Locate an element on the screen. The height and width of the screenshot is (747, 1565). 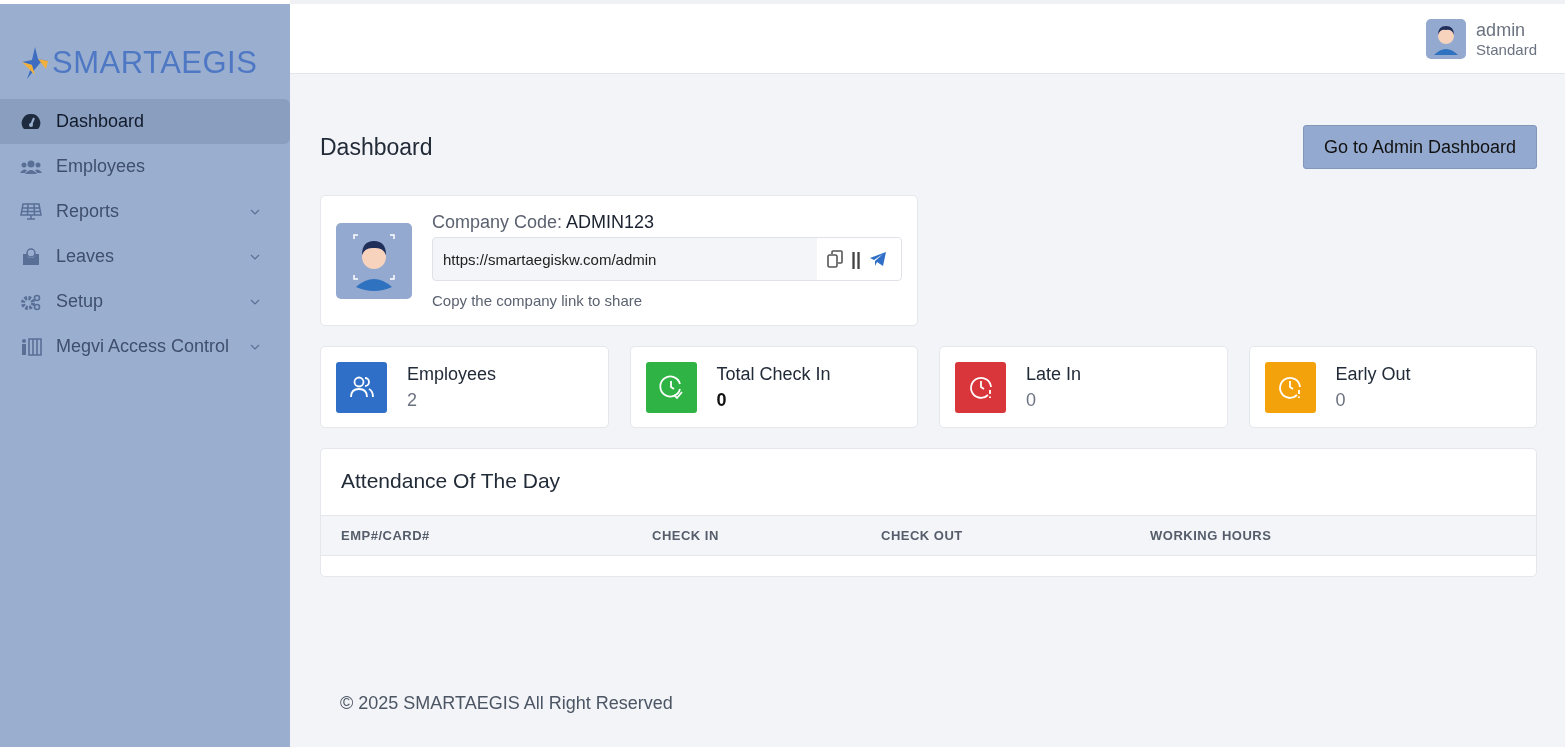
admin-dashboard-button: Go to Admin Dashboard is located at coordinates (1419, 147).